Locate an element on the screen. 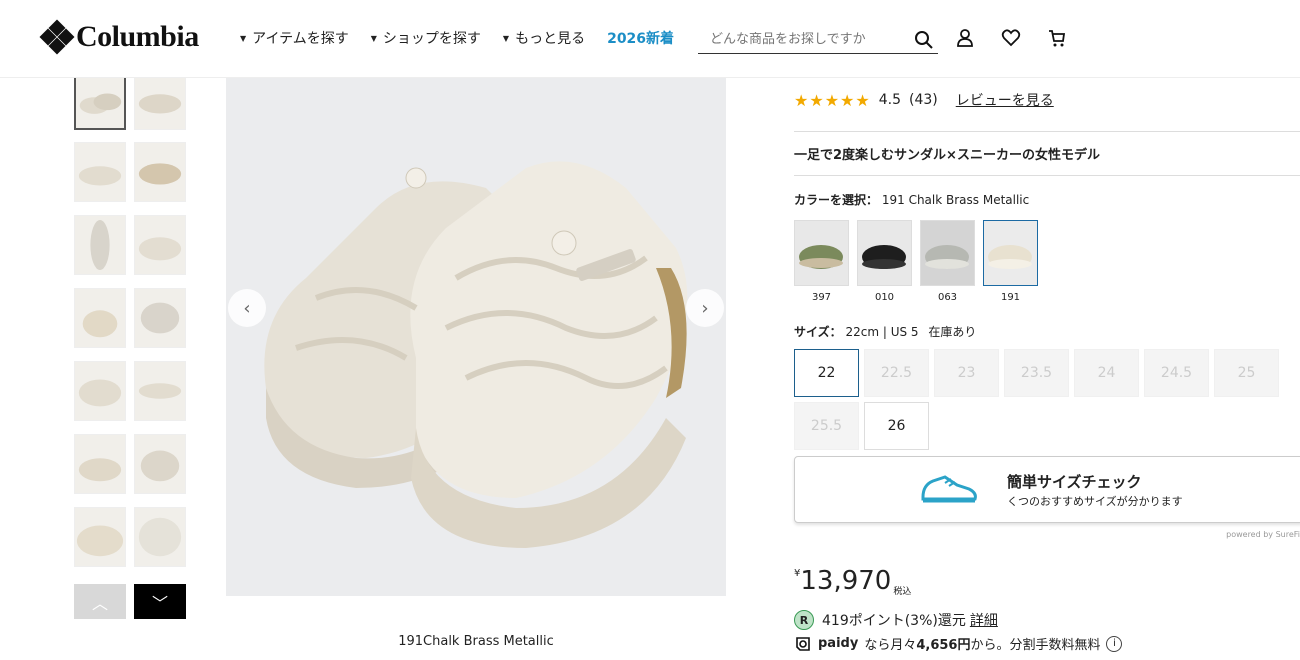  paidy-brand: paidy is located at coordinates (838, 643).